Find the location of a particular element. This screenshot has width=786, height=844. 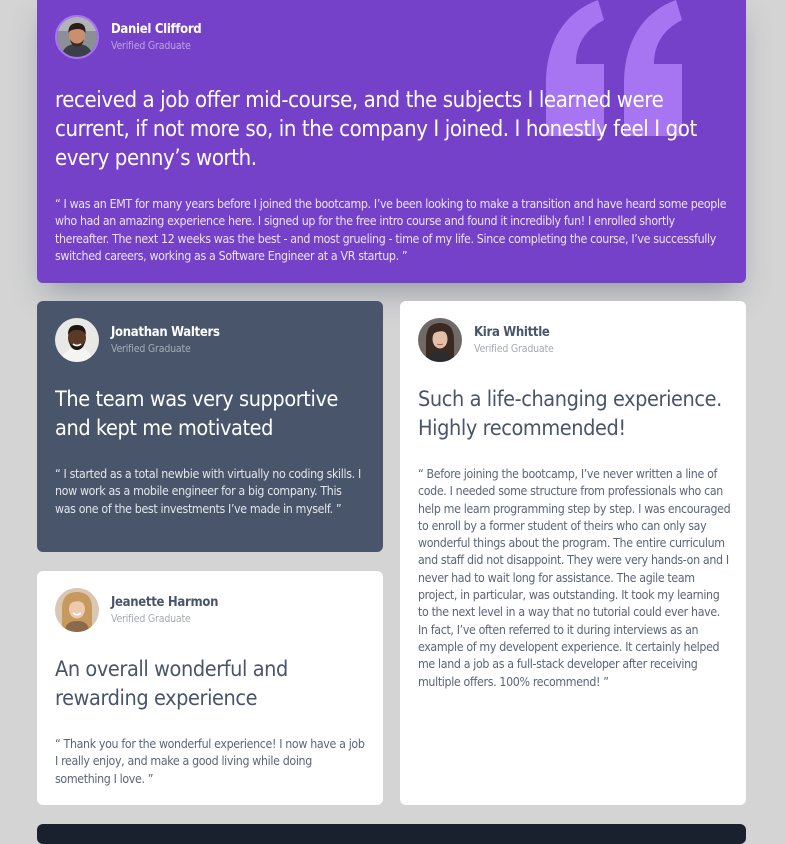

testimonial-card-partial is located at coordinates (391, 834).